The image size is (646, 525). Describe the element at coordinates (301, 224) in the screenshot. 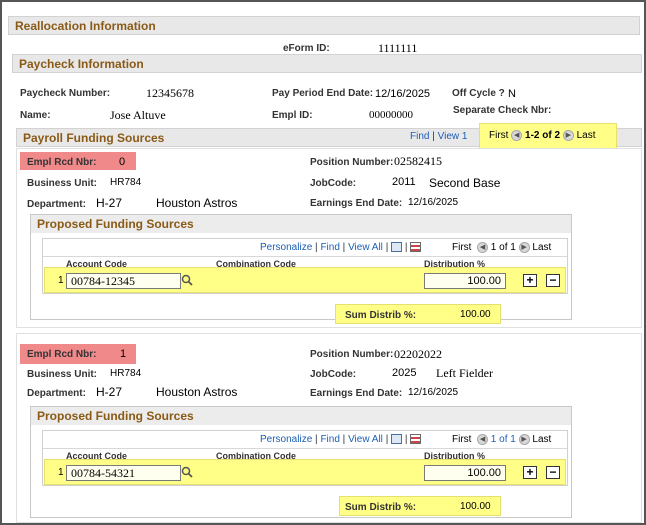

I see `proposed-0-header: Proposed Funding Sources` at that location.